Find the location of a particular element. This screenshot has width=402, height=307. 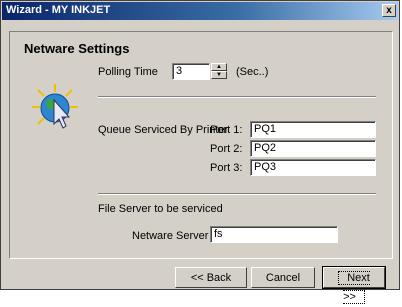

netware-server-label: Netware Server is located at coordinates (170, 236).